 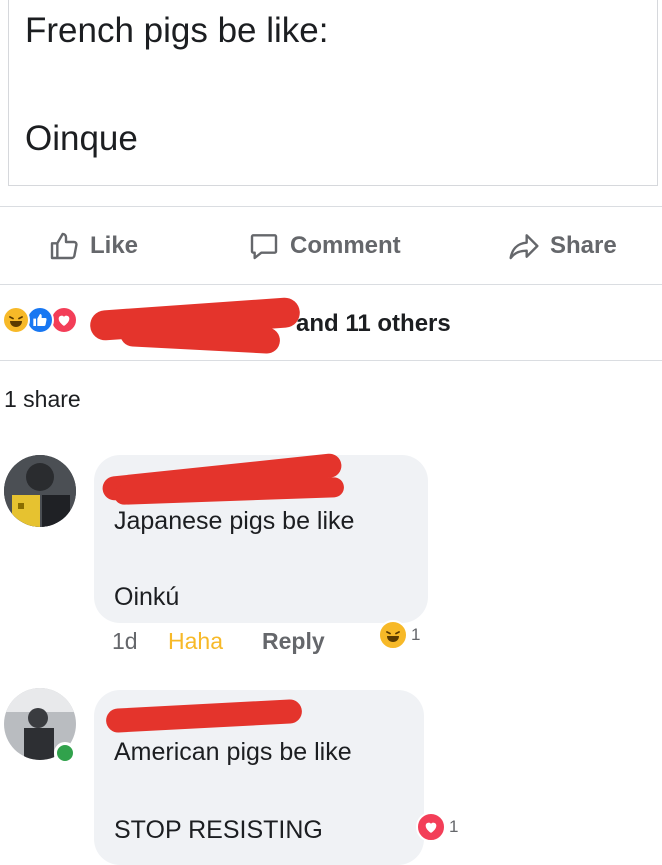 I want to click on comment-text: American pigs be like, so click(x=233, y=752).